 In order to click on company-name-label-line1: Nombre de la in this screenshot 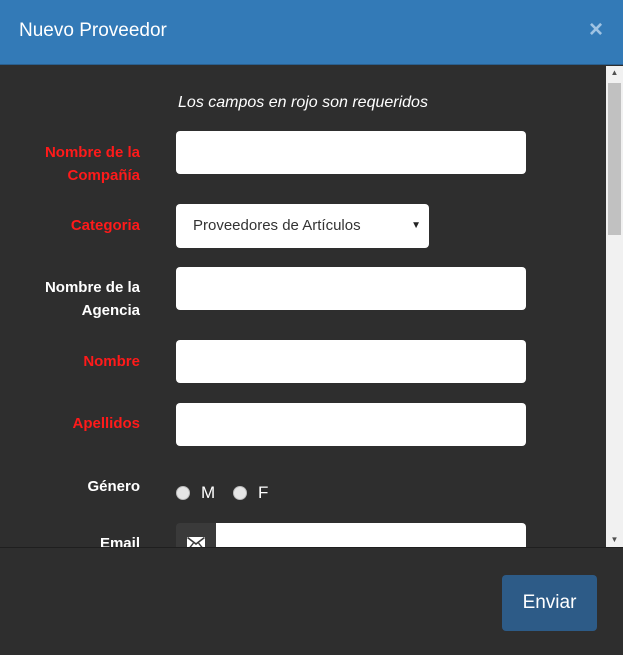, I will do `click(92, 152)`.